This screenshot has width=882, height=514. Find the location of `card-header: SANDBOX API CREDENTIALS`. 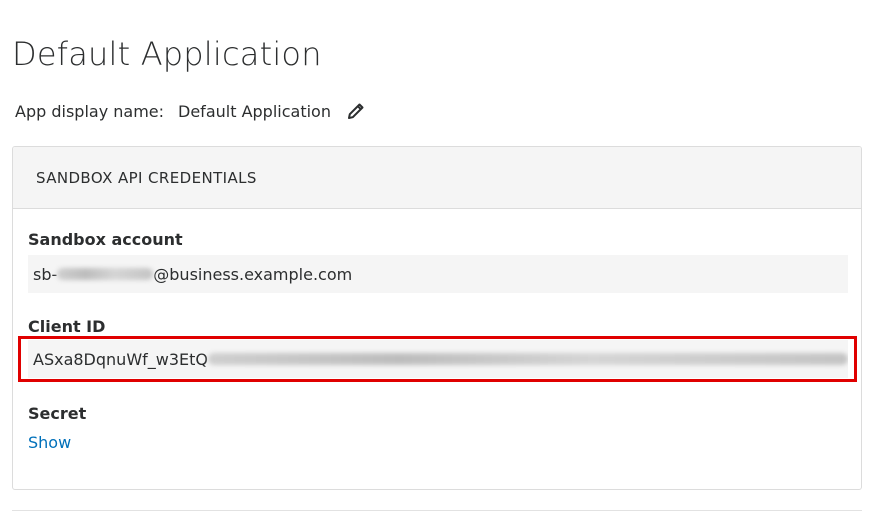

card-header: SANDBOX API CREDENTIALS is located at coordinates (437, 178).